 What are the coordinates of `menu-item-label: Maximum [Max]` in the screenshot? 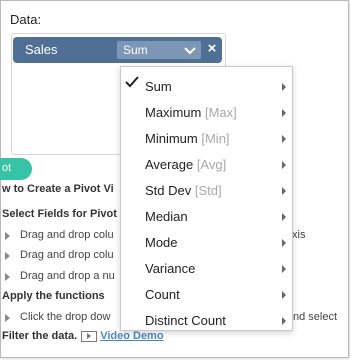 It's located at (191, 112).